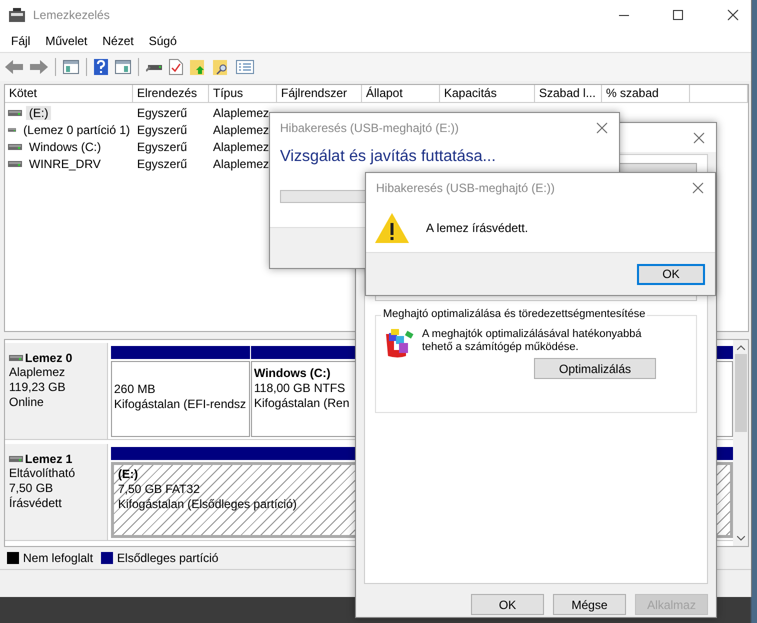 This screenshot has height=623, width=757. I want to click on optimize-button: Optimalizálás, so click(595, 368).